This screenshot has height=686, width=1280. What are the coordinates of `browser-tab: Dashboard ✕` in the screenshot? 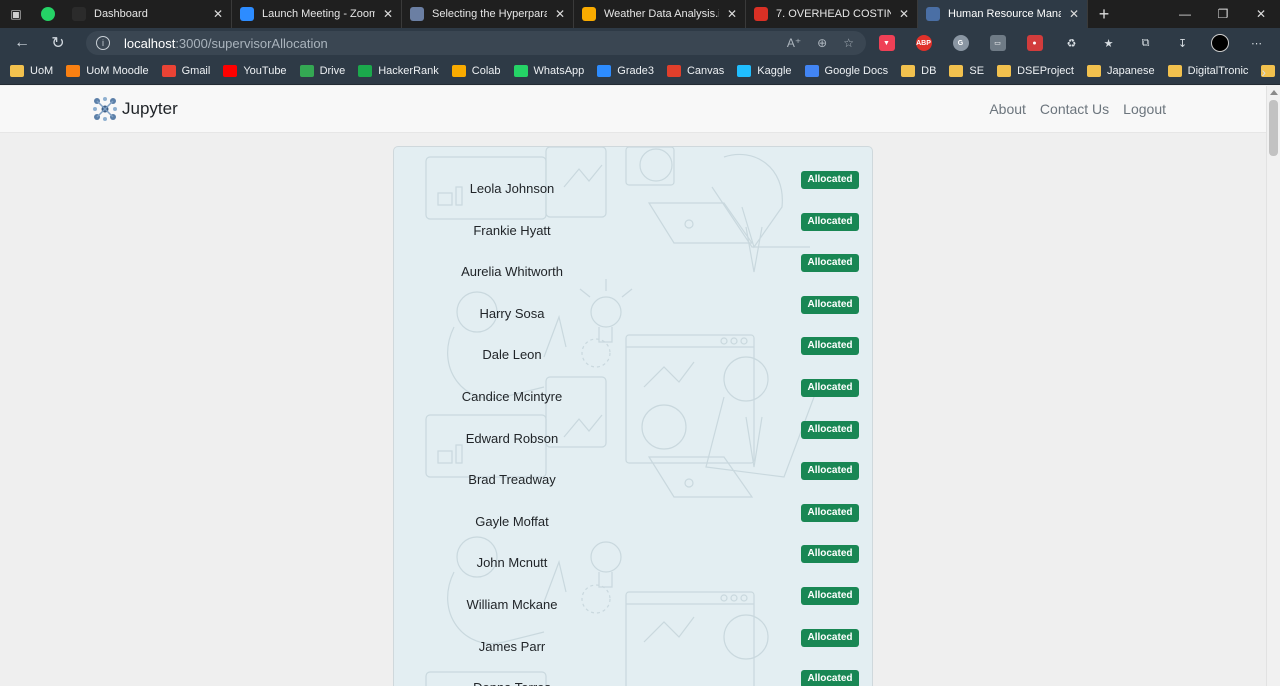 It's located at (148, 14).